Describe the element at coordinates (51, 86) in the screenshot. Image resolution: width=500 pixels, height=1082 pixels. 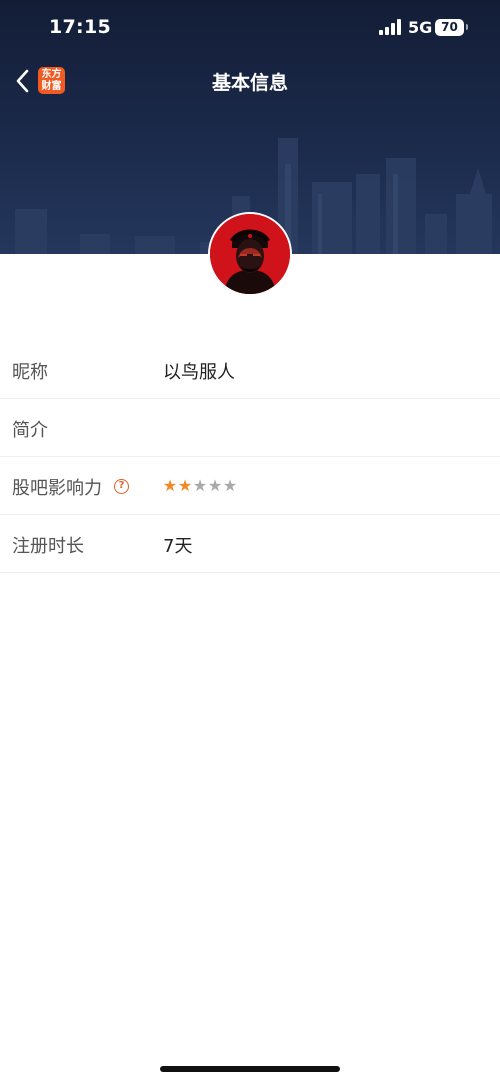
I see `logo-text-bottom: 财富` at that location.